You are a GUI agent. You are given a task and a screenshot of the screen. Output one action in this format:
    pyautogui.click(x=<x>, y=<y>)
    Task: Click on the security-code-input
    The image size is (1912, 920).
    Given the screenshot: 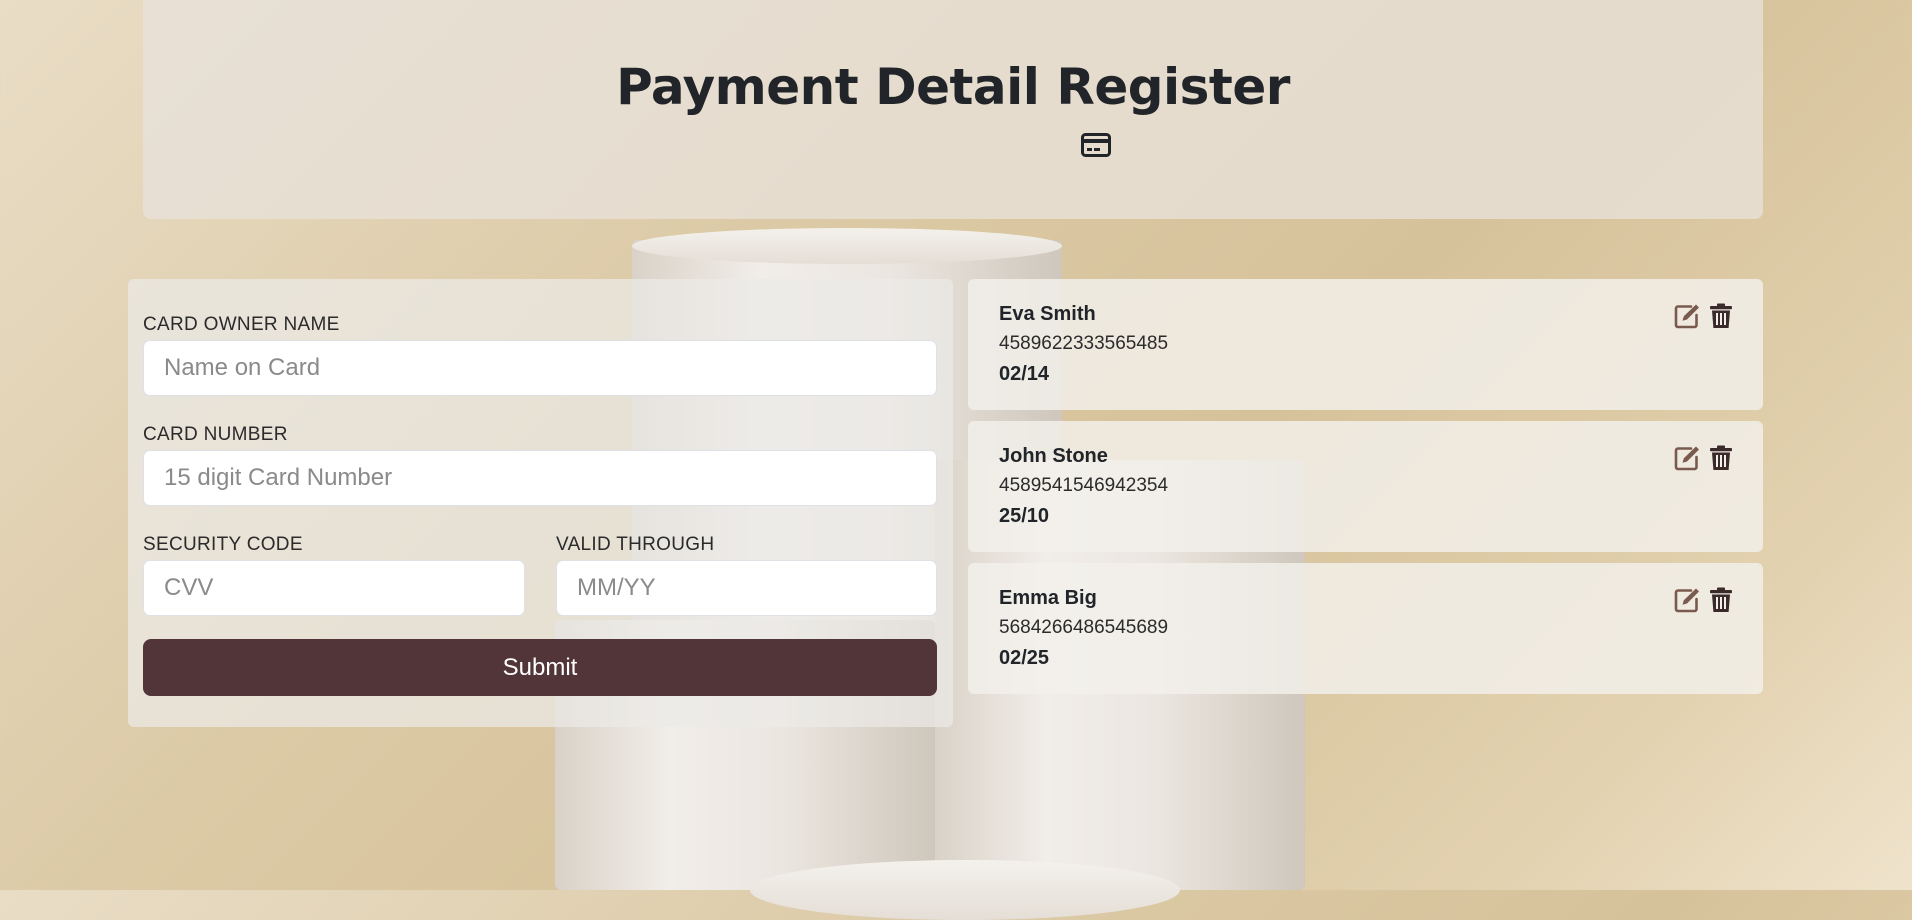 What is the action you would take?
    pyautogui.click(x=334, y=588)
    